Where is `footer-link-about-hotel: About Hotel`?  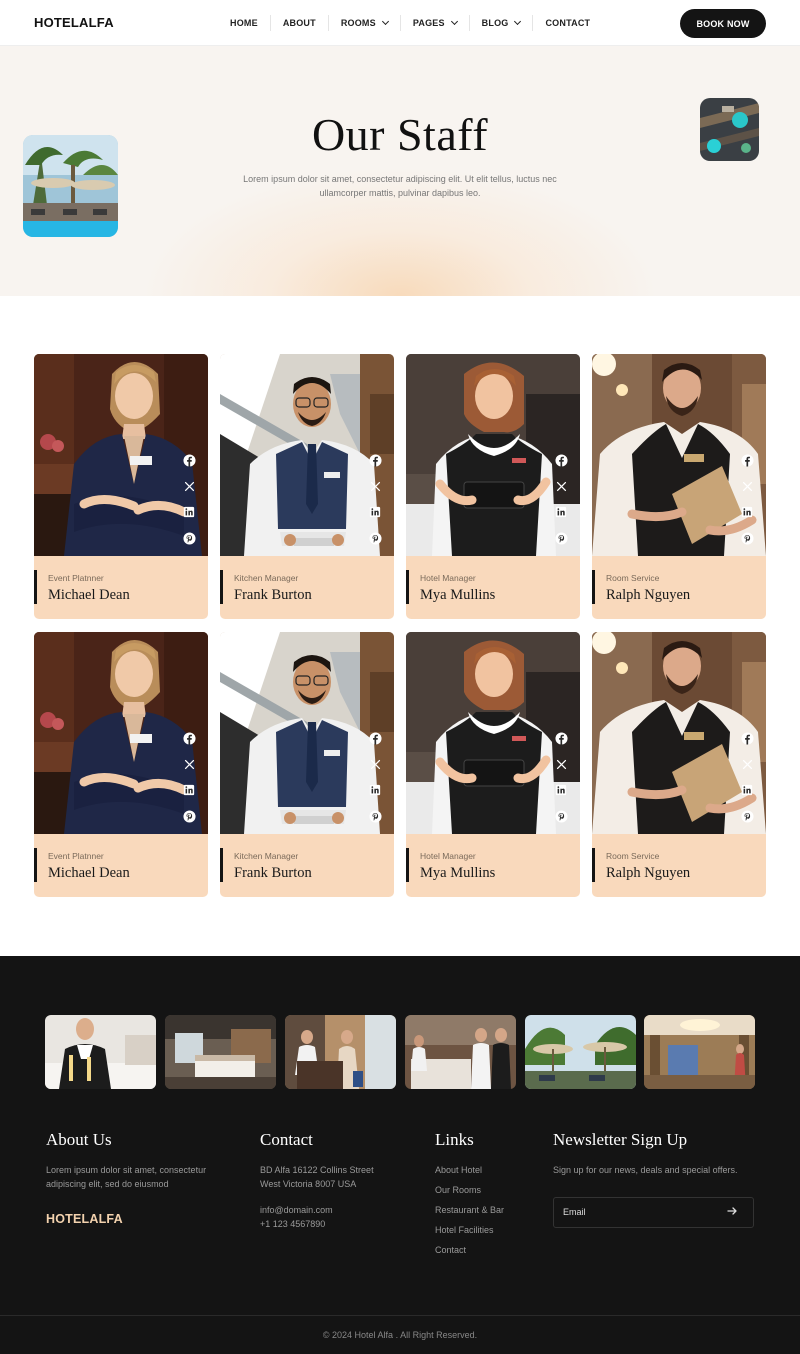 footer-link-about-hotel: About Hotel is located at coordinates (458, 1170).